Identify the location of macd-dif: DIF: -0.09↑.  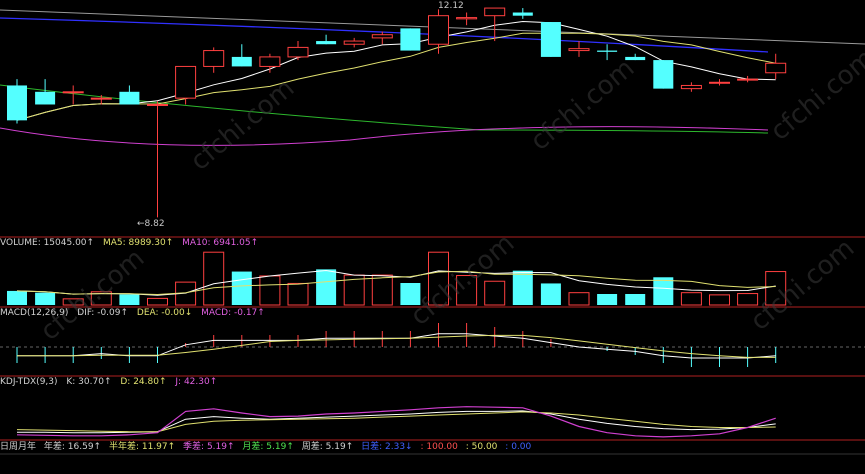
(103, 313).